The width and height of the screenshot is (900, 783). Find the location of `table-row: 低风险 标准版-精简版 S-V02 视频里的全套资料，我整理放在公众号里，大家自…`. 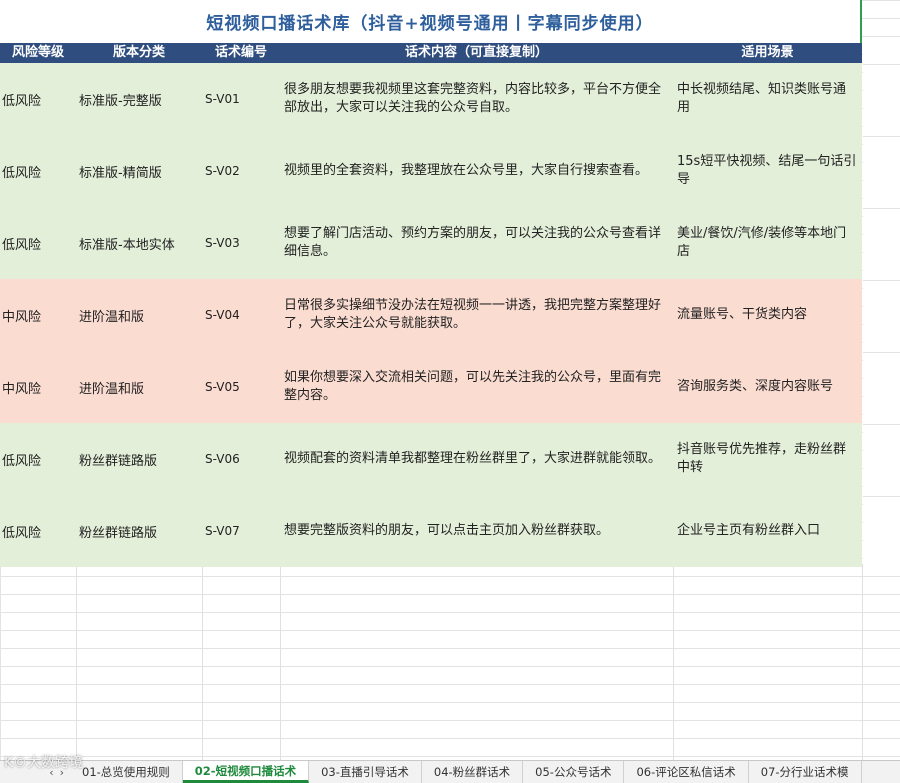

table-row: 低风险 标准版-精简版 S-V02 视频里的全套资料，我整理放在公众号里，大家自… is located at coordinates (431, 171).